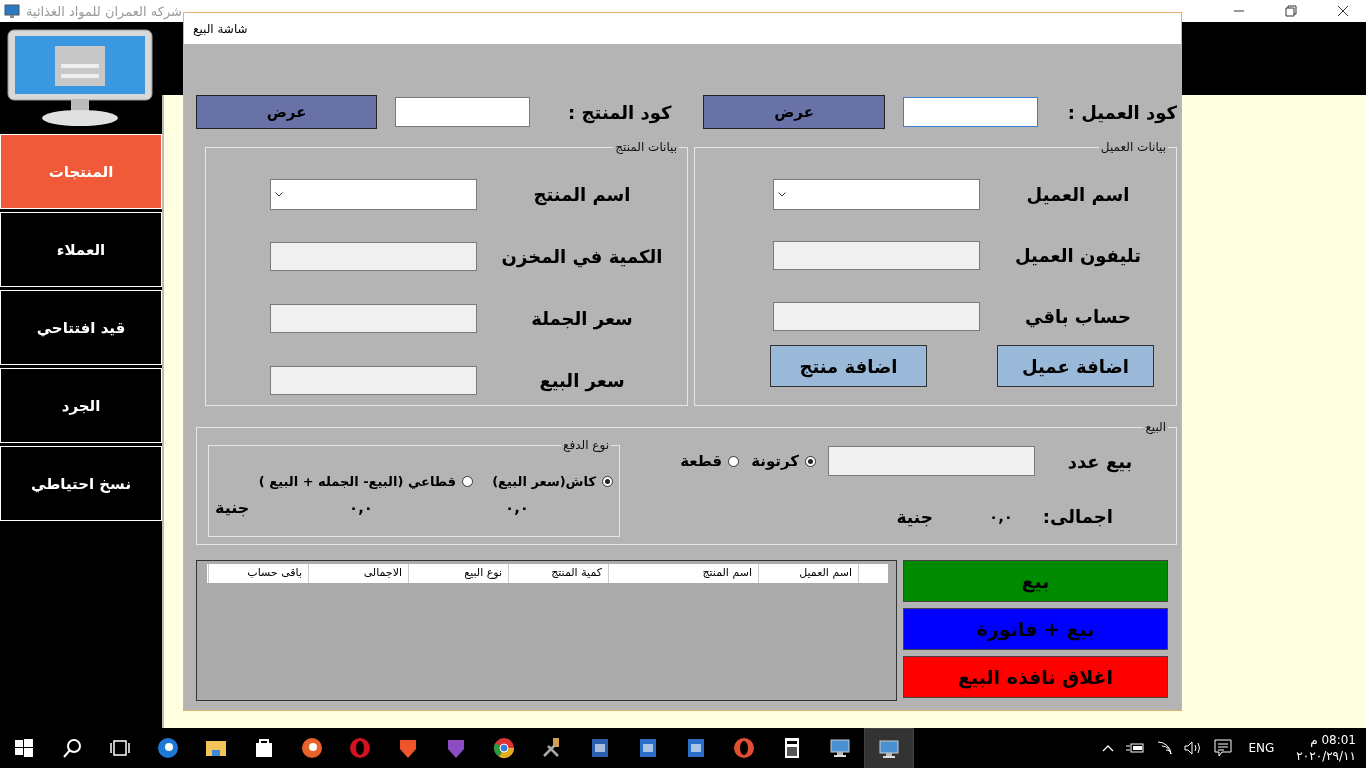  Describe the element at coordinates (365, 481) in the screenshot. I see `radio-option: قطاعي (البيع- الجمله + البيع )` at that location.